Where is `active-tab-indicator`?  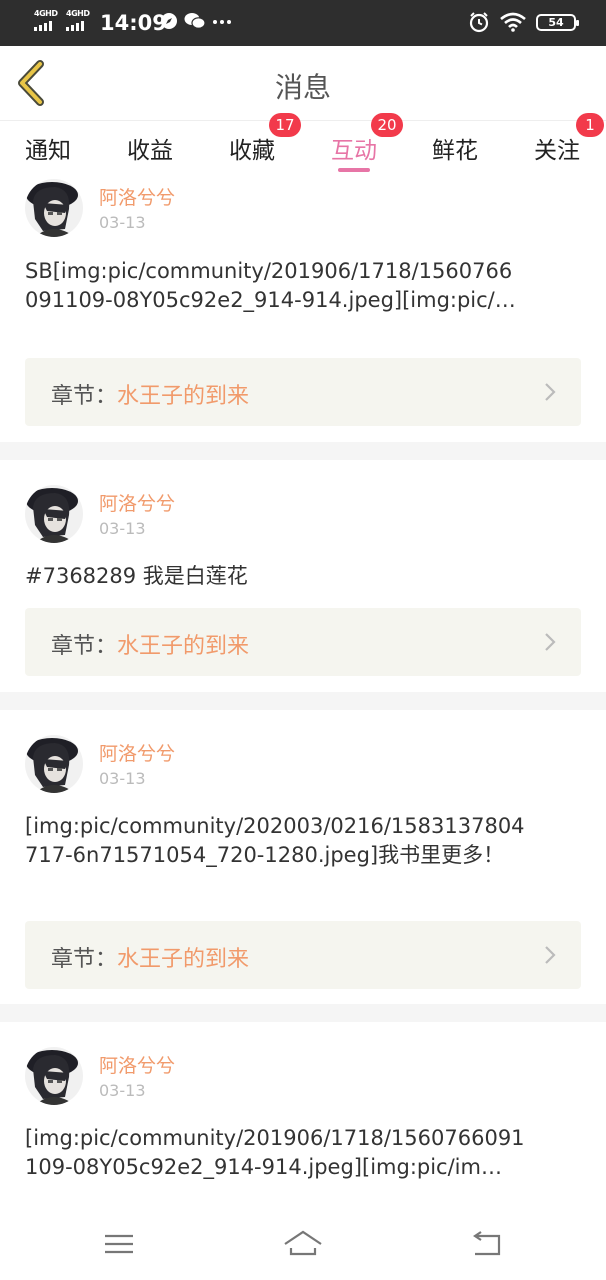 active-tab-indicator is located at coordinates (354, 170).